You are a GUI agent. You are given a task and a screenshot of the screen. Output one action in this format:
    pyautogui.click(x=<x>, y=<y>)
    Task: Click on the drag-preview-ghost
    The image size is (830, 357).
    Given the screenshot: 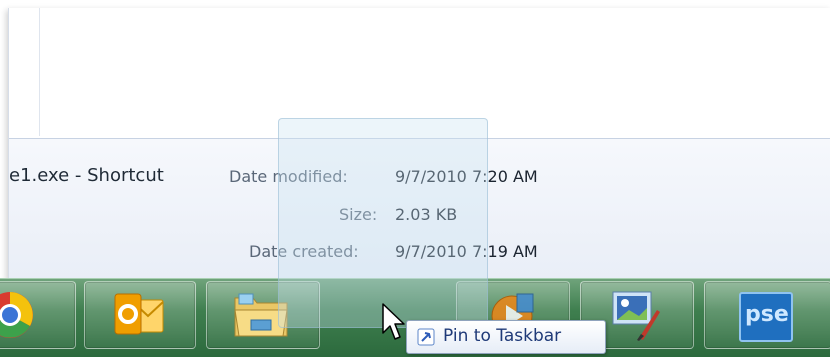 What is the action you would take?
    pyautogui.click(x=383, y=223)
    